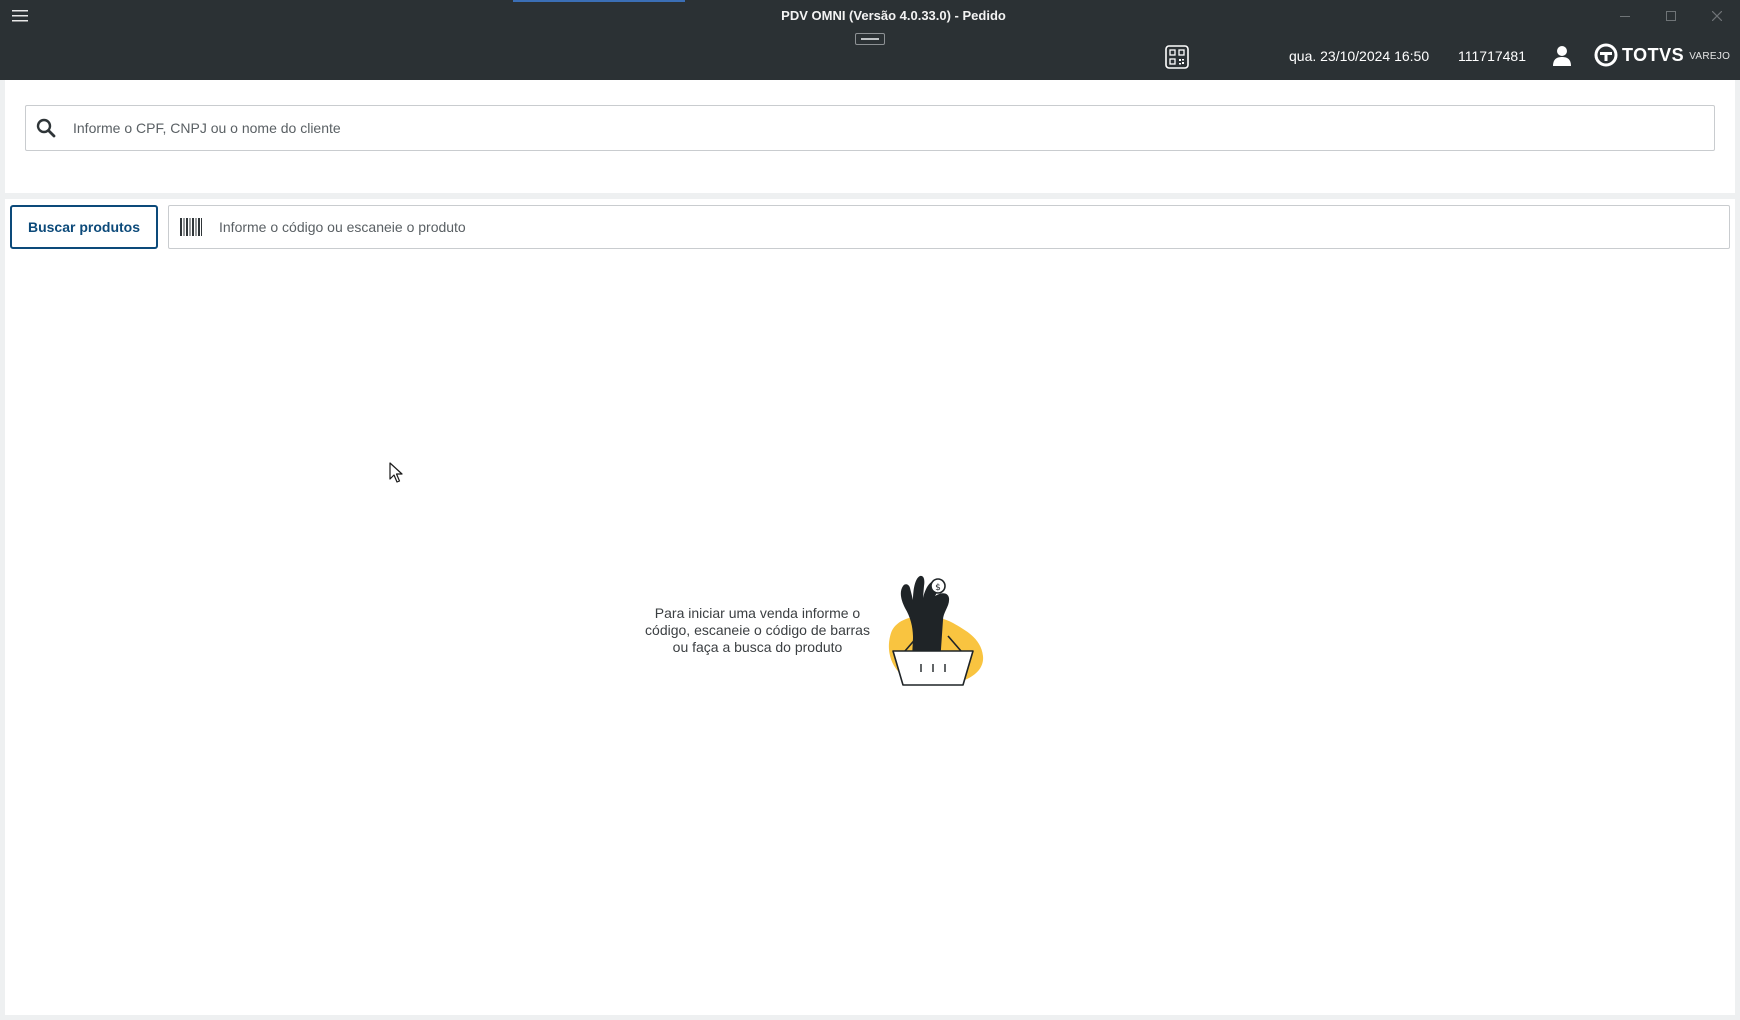  What do you see at coordinates (870, 1017) in the screenshot?
I see `frame-bottom` at bounding box center [870, 1017].